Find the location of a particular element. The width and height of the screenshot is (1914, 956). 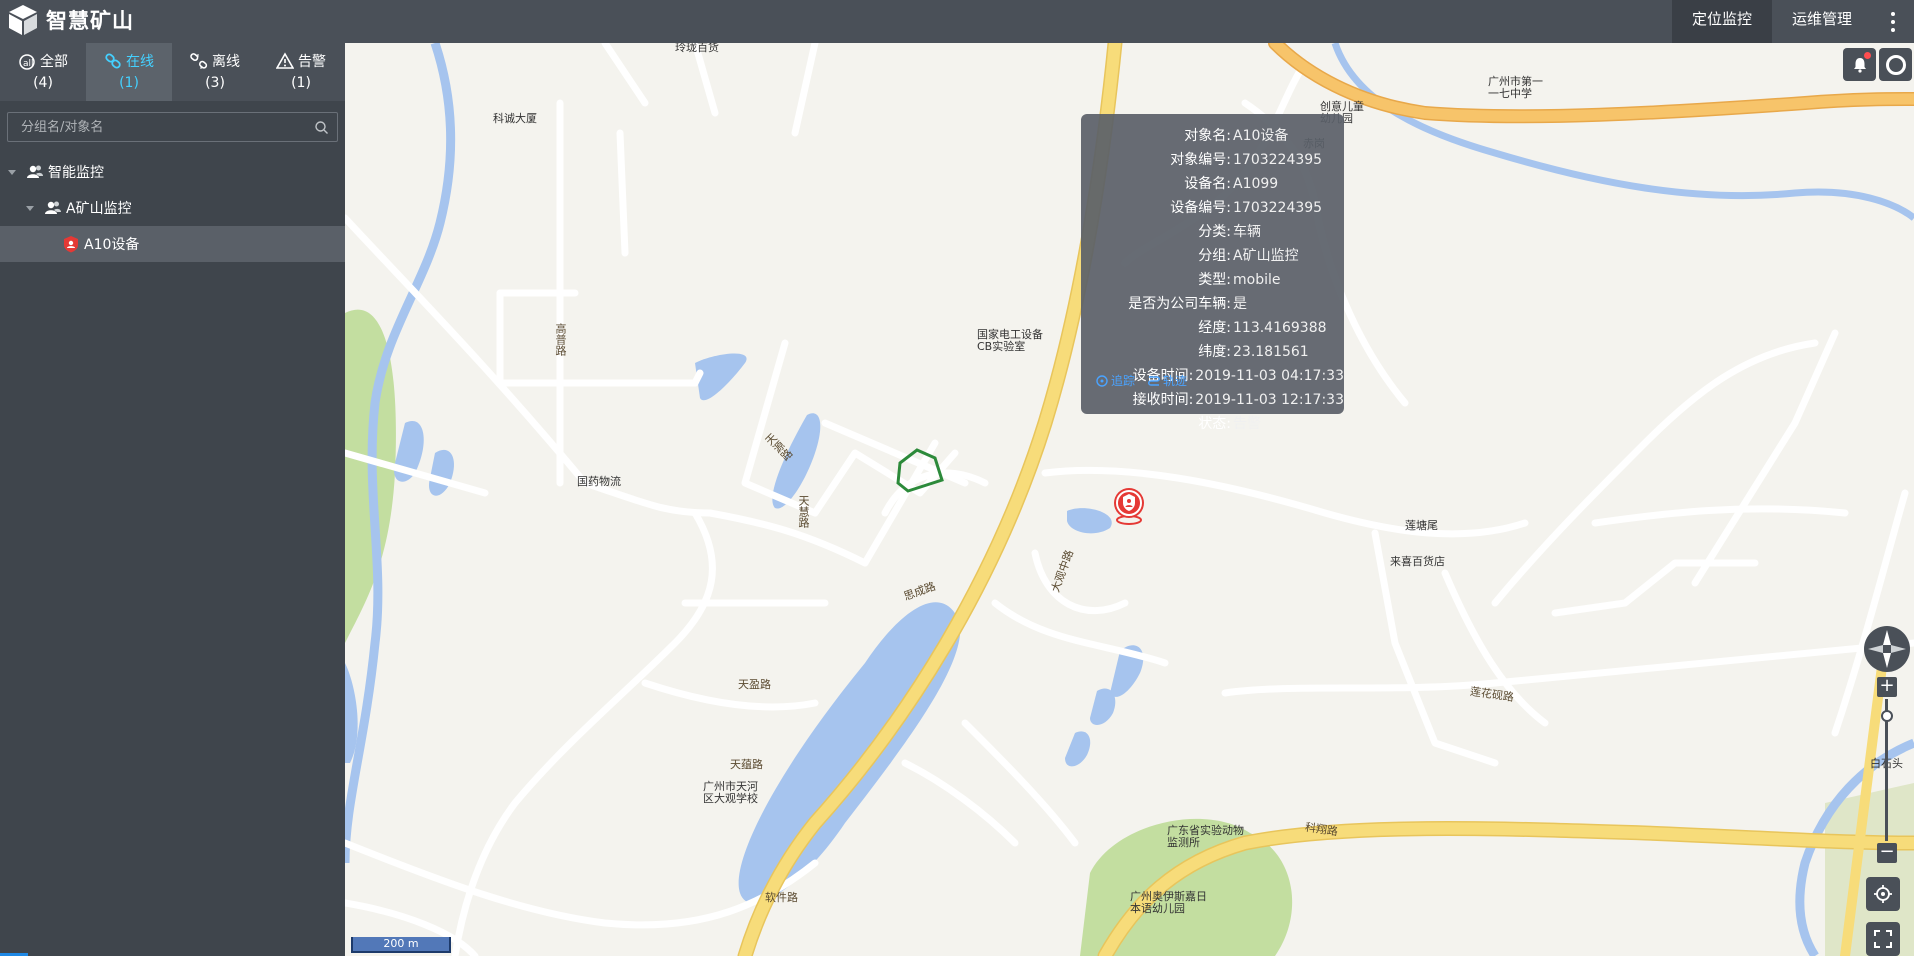

target-icon is located at coordinates (1102, 380).